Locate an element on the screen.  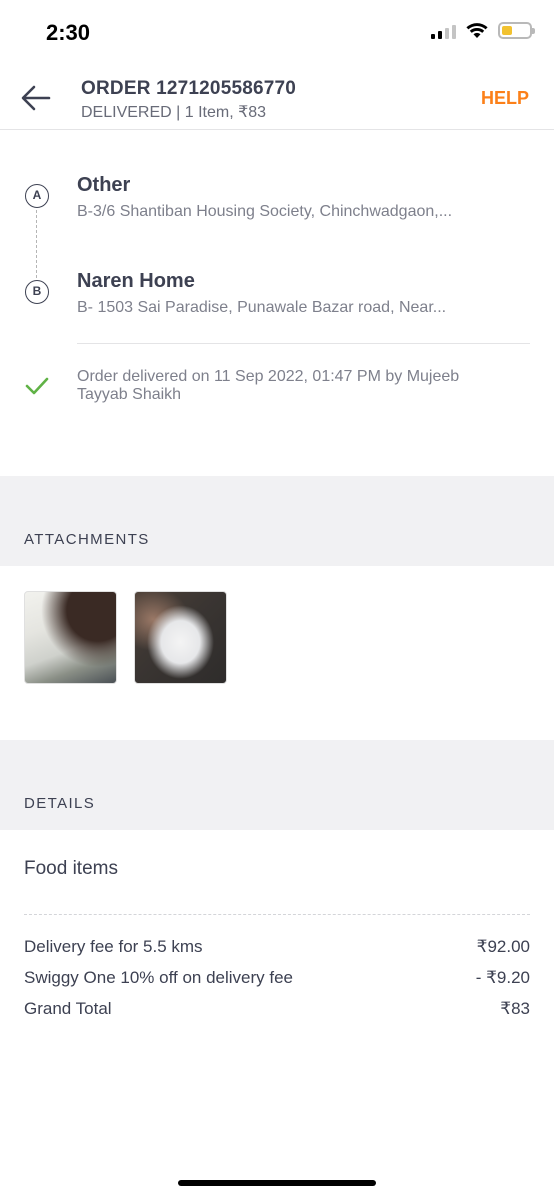
bill-row-label: Swiggy One 10% off on delivery fee is located at coordinates (159, 977).